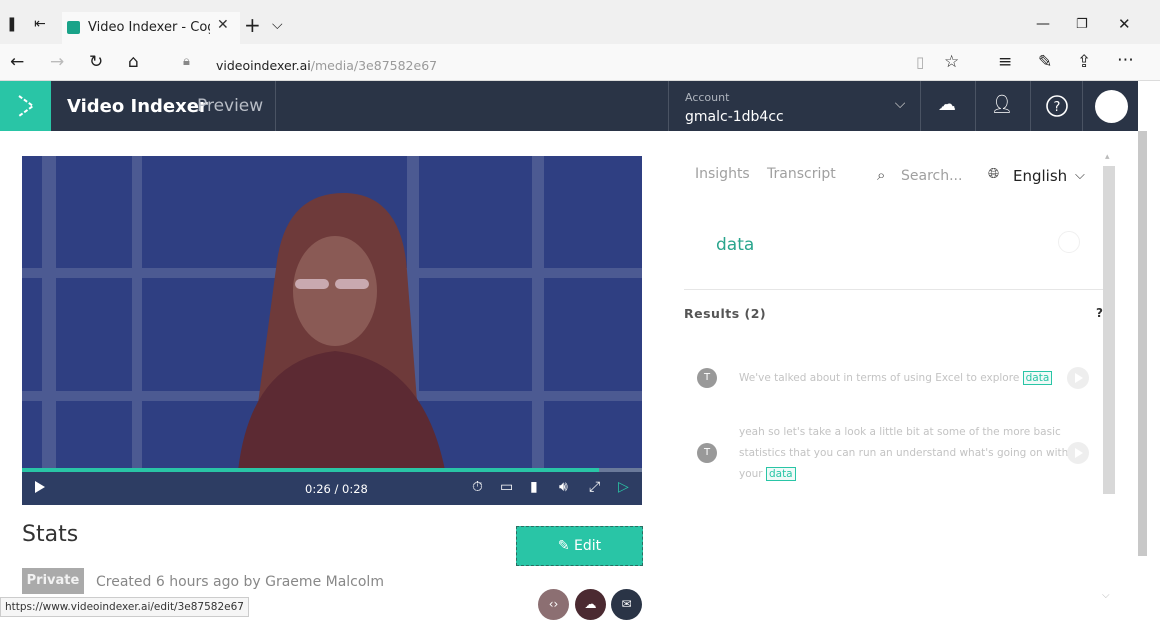 The image size is (1160, 640). What do you see at coordinates (707, 97) in the screenshot?
I see `account-label: Account` at bounding box center [707, 97].